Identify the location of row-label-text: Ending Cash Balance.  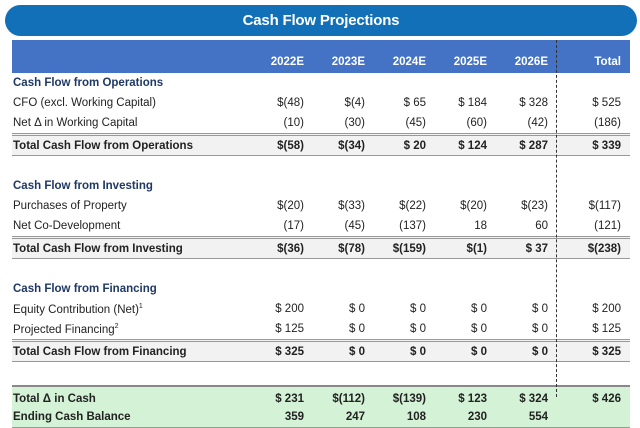
(72, 417).